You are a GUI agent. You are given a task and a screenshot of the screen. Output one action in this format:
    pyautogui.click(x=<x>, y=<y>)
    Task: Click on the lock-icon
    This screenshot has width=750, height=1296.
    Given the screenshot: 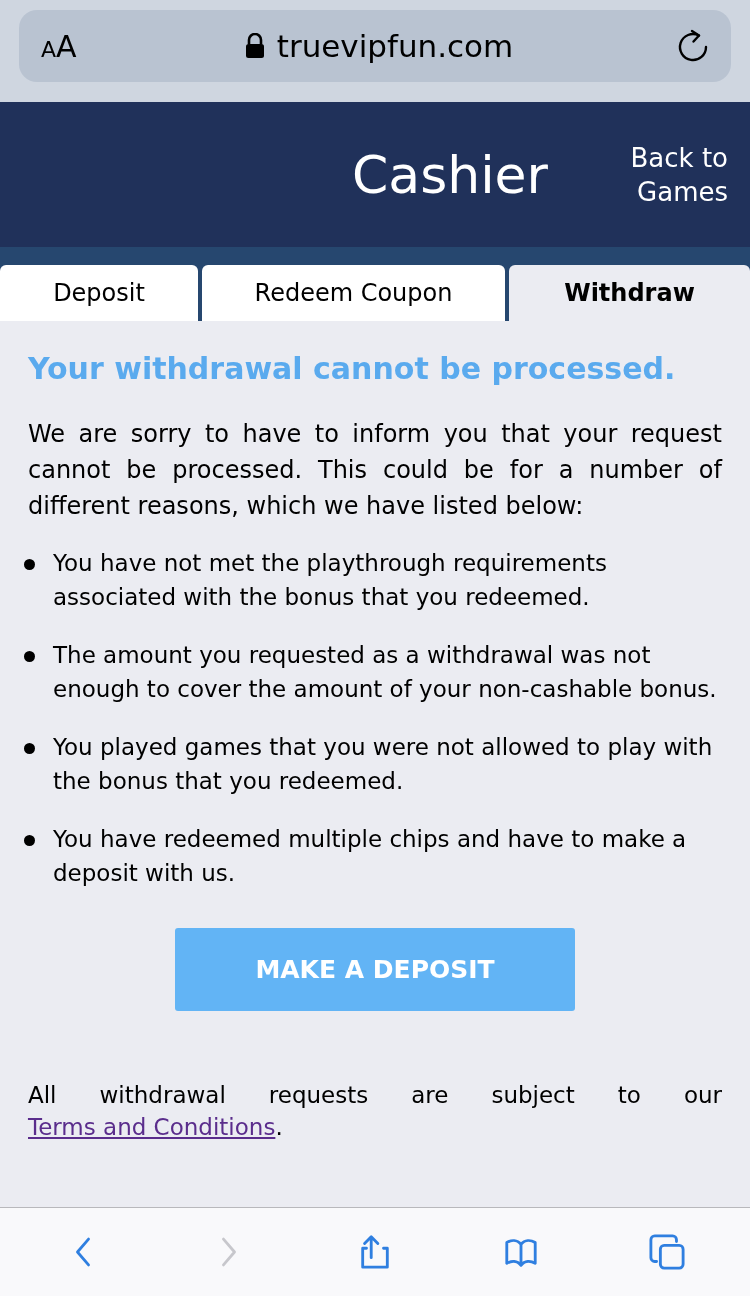 What is the action you would take?
    pyautogui.click(x=254, y=46)
    